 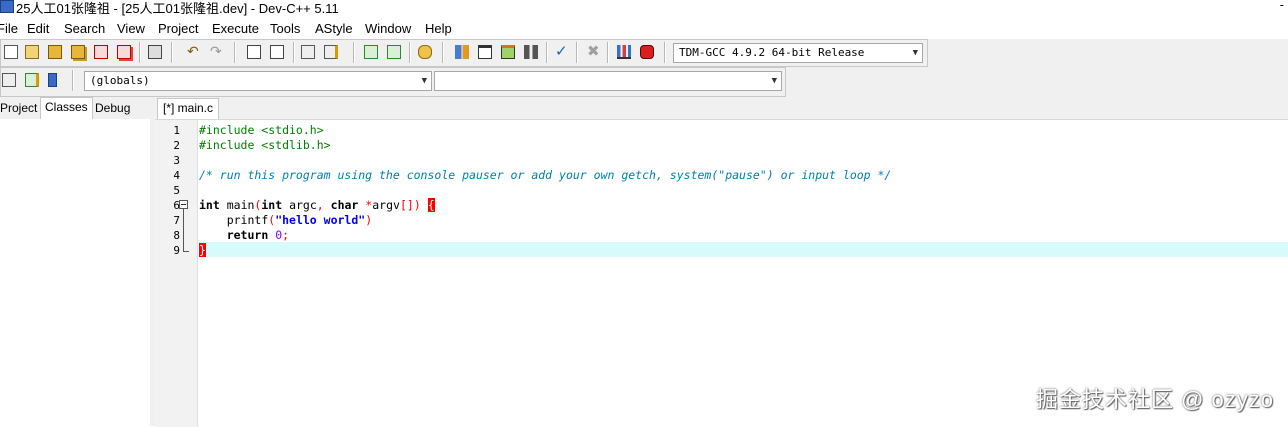 I want to click on code-line: return 0;, so click(x=244, y=235).